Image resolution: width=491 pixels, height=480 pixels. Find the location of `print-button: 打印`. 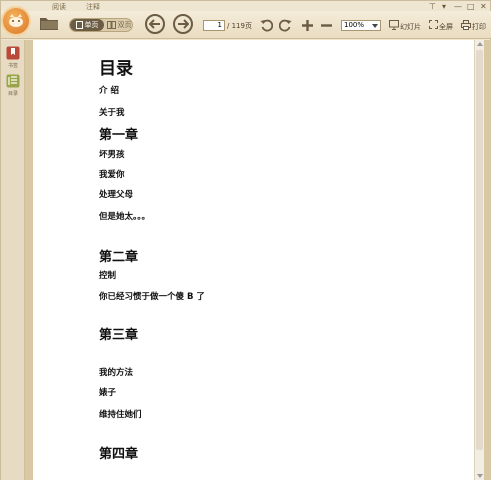

print-button: 打印 is located at coordinates (479, 27).